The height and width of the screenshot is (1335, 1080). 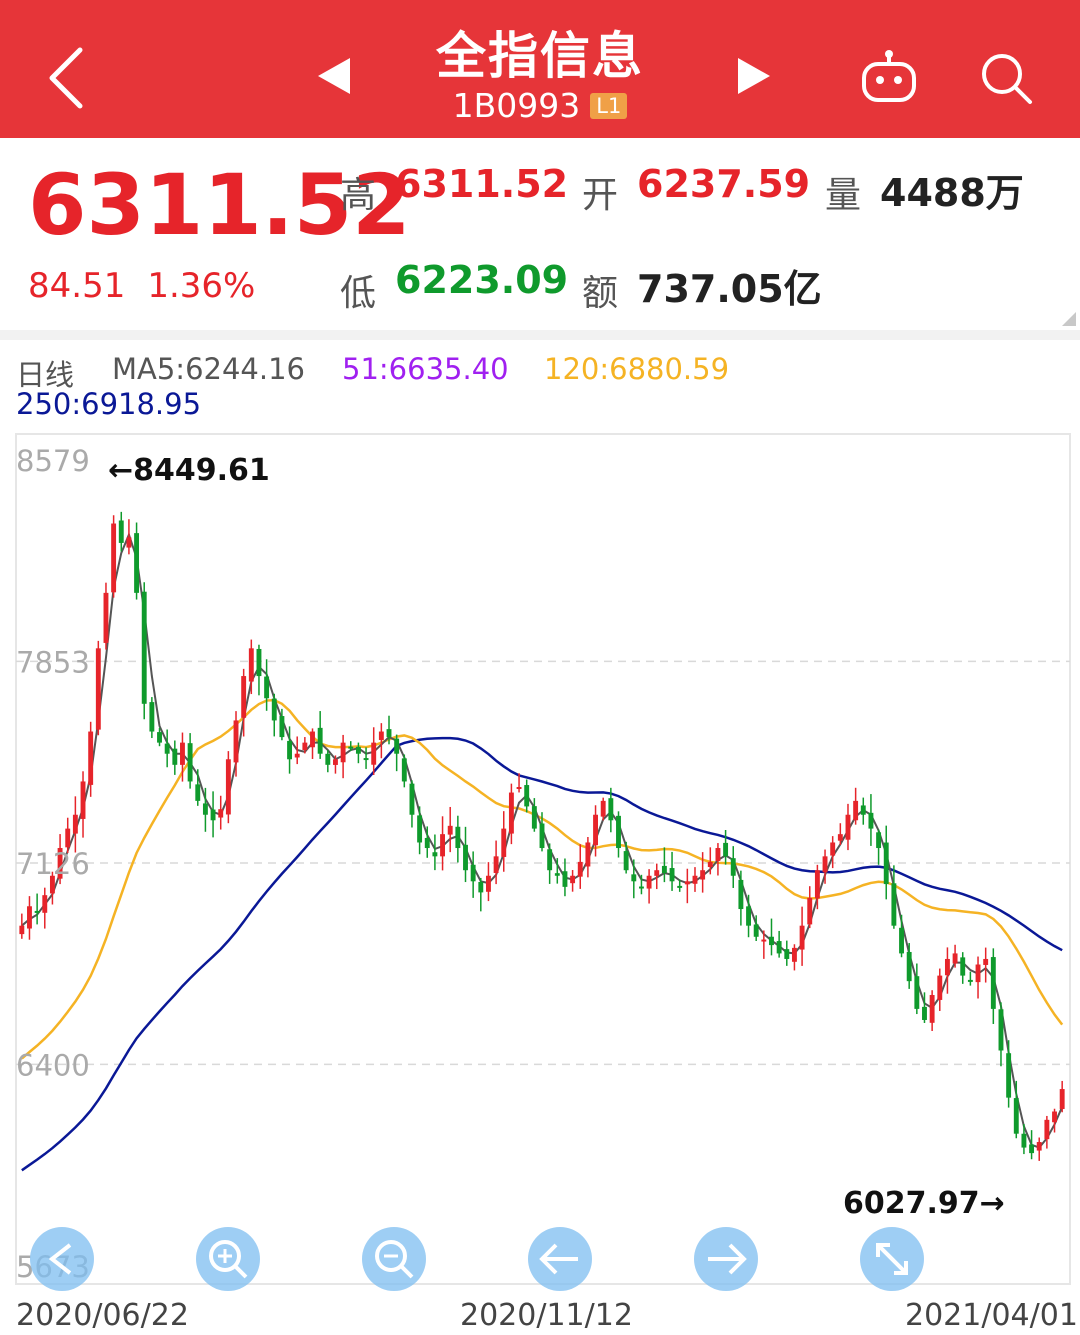 What do you see at coordinates (1006, 78) in the screenshot?
I see `search-icon` at bounding box center [1006, 78].